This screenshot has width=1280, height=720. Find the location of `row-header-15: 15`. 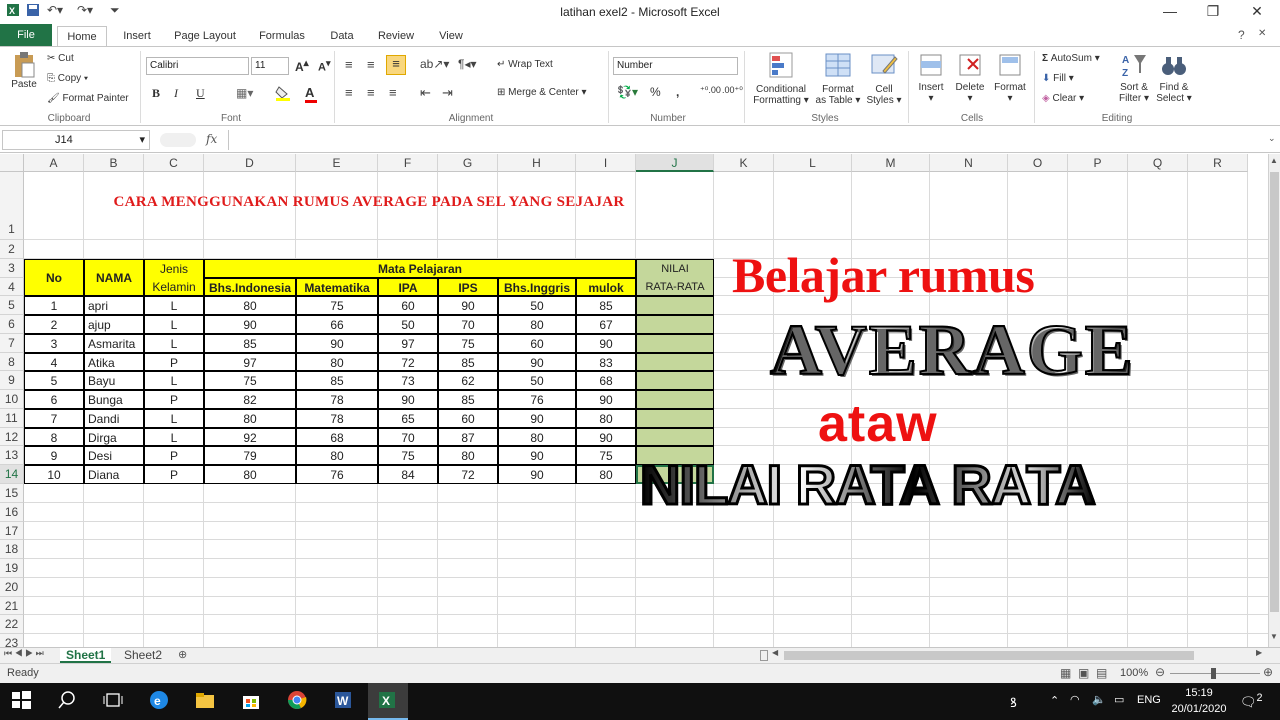

row-header-15: 15 is located at coordinates (12, 493).